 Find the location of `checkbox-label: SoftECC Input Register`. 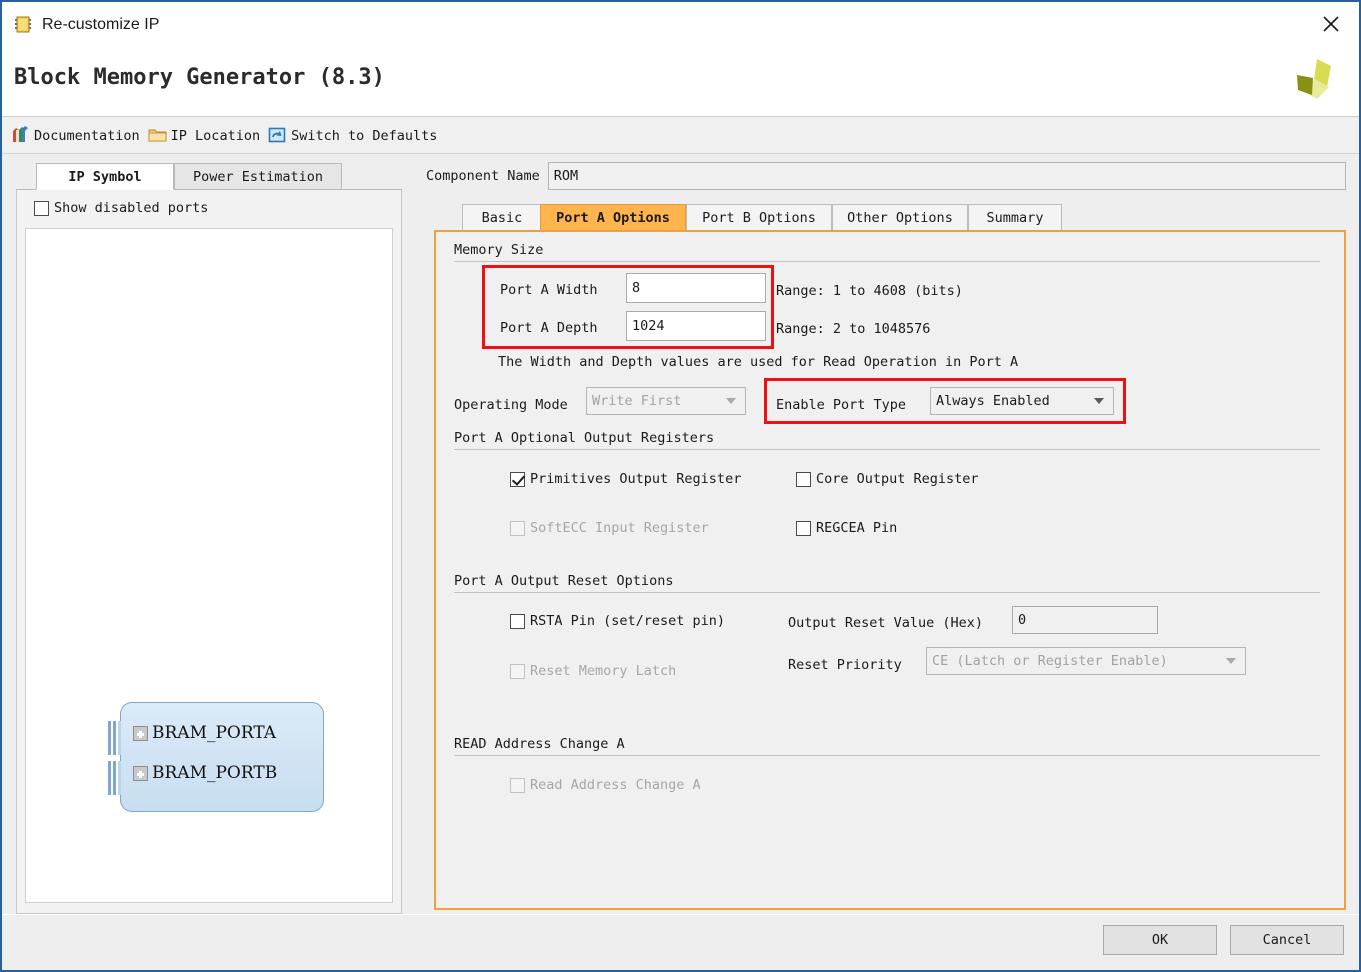

checkbox-label: SoftECC Input Register is located at coordinates (619, 528).